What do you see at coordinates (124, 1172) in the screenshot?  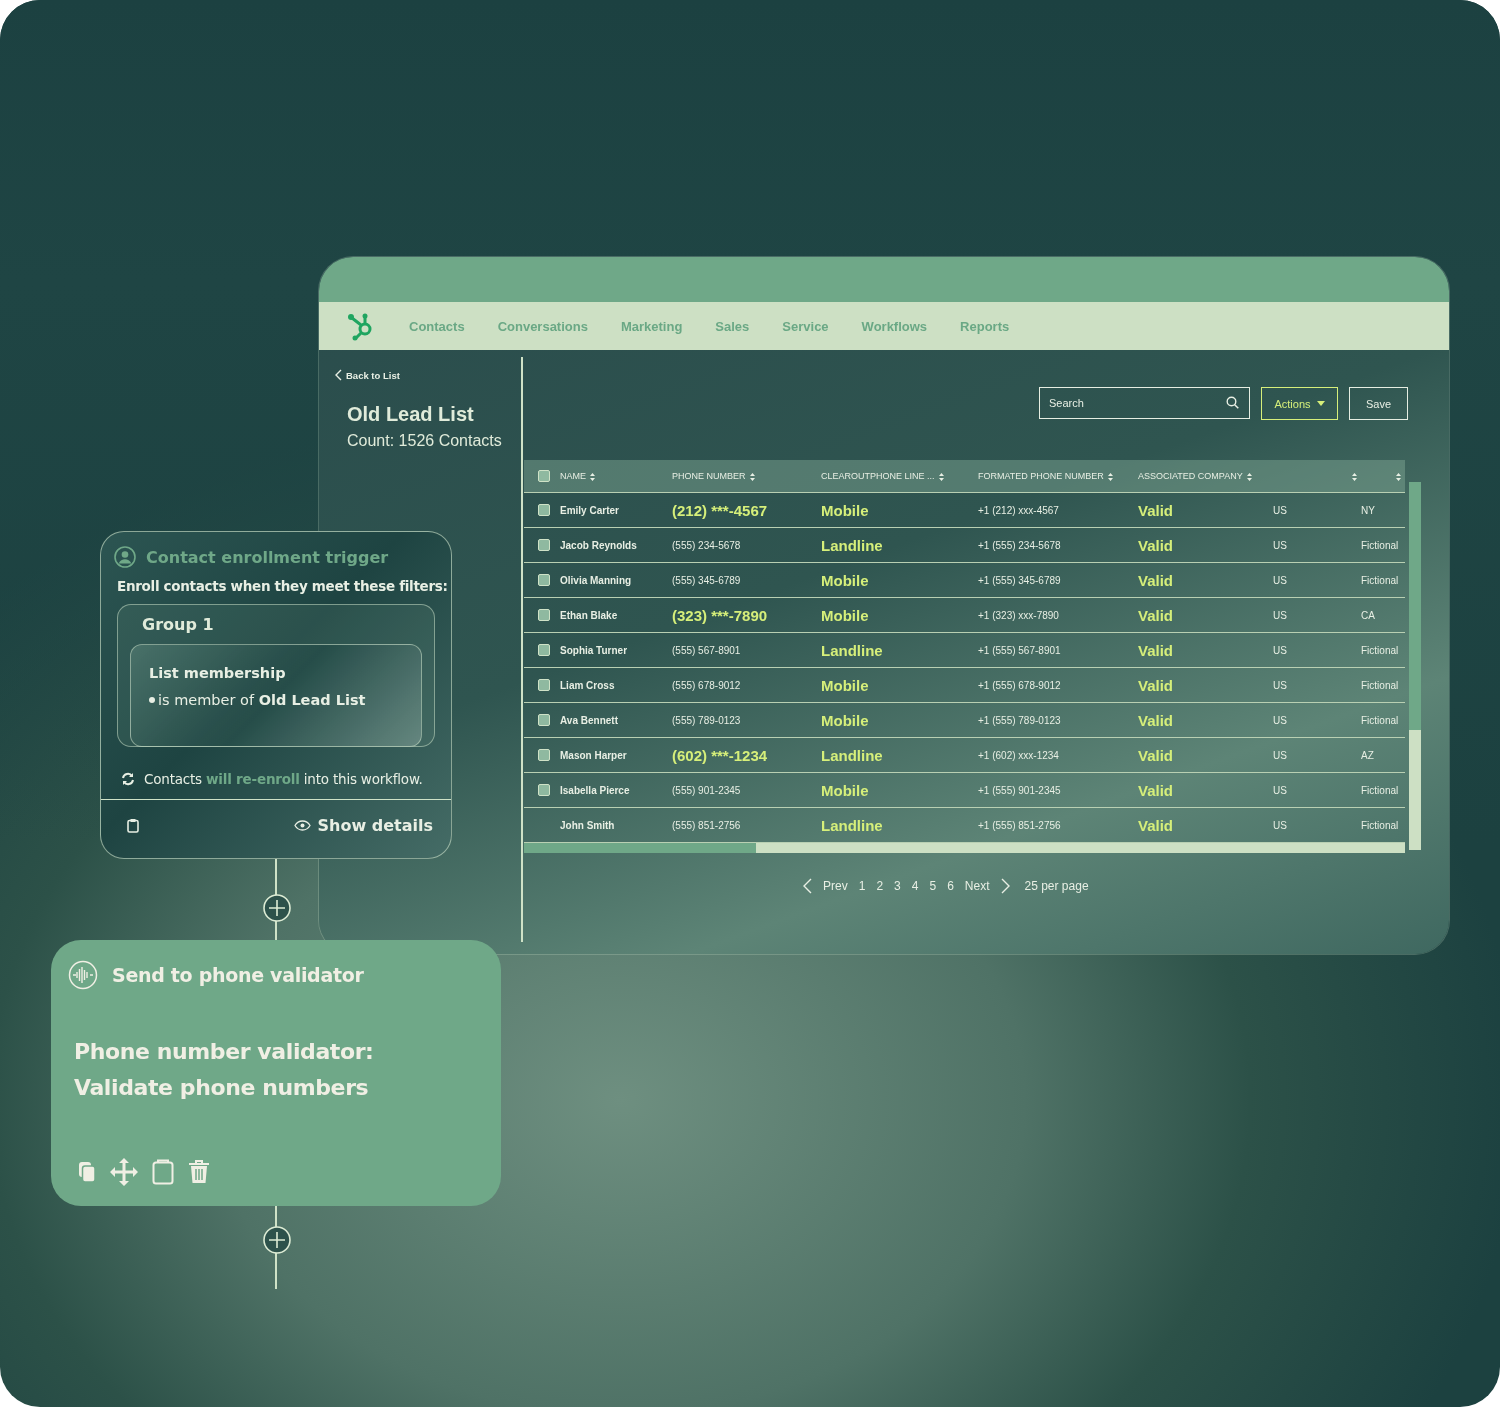 I see `move-icon` at bounding box center [124, 1172].